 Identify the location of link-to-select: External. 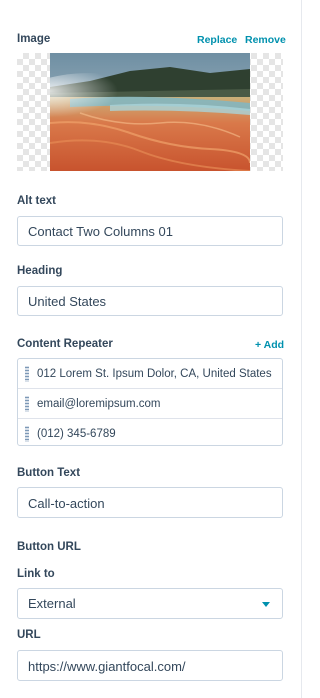
(150, 603).